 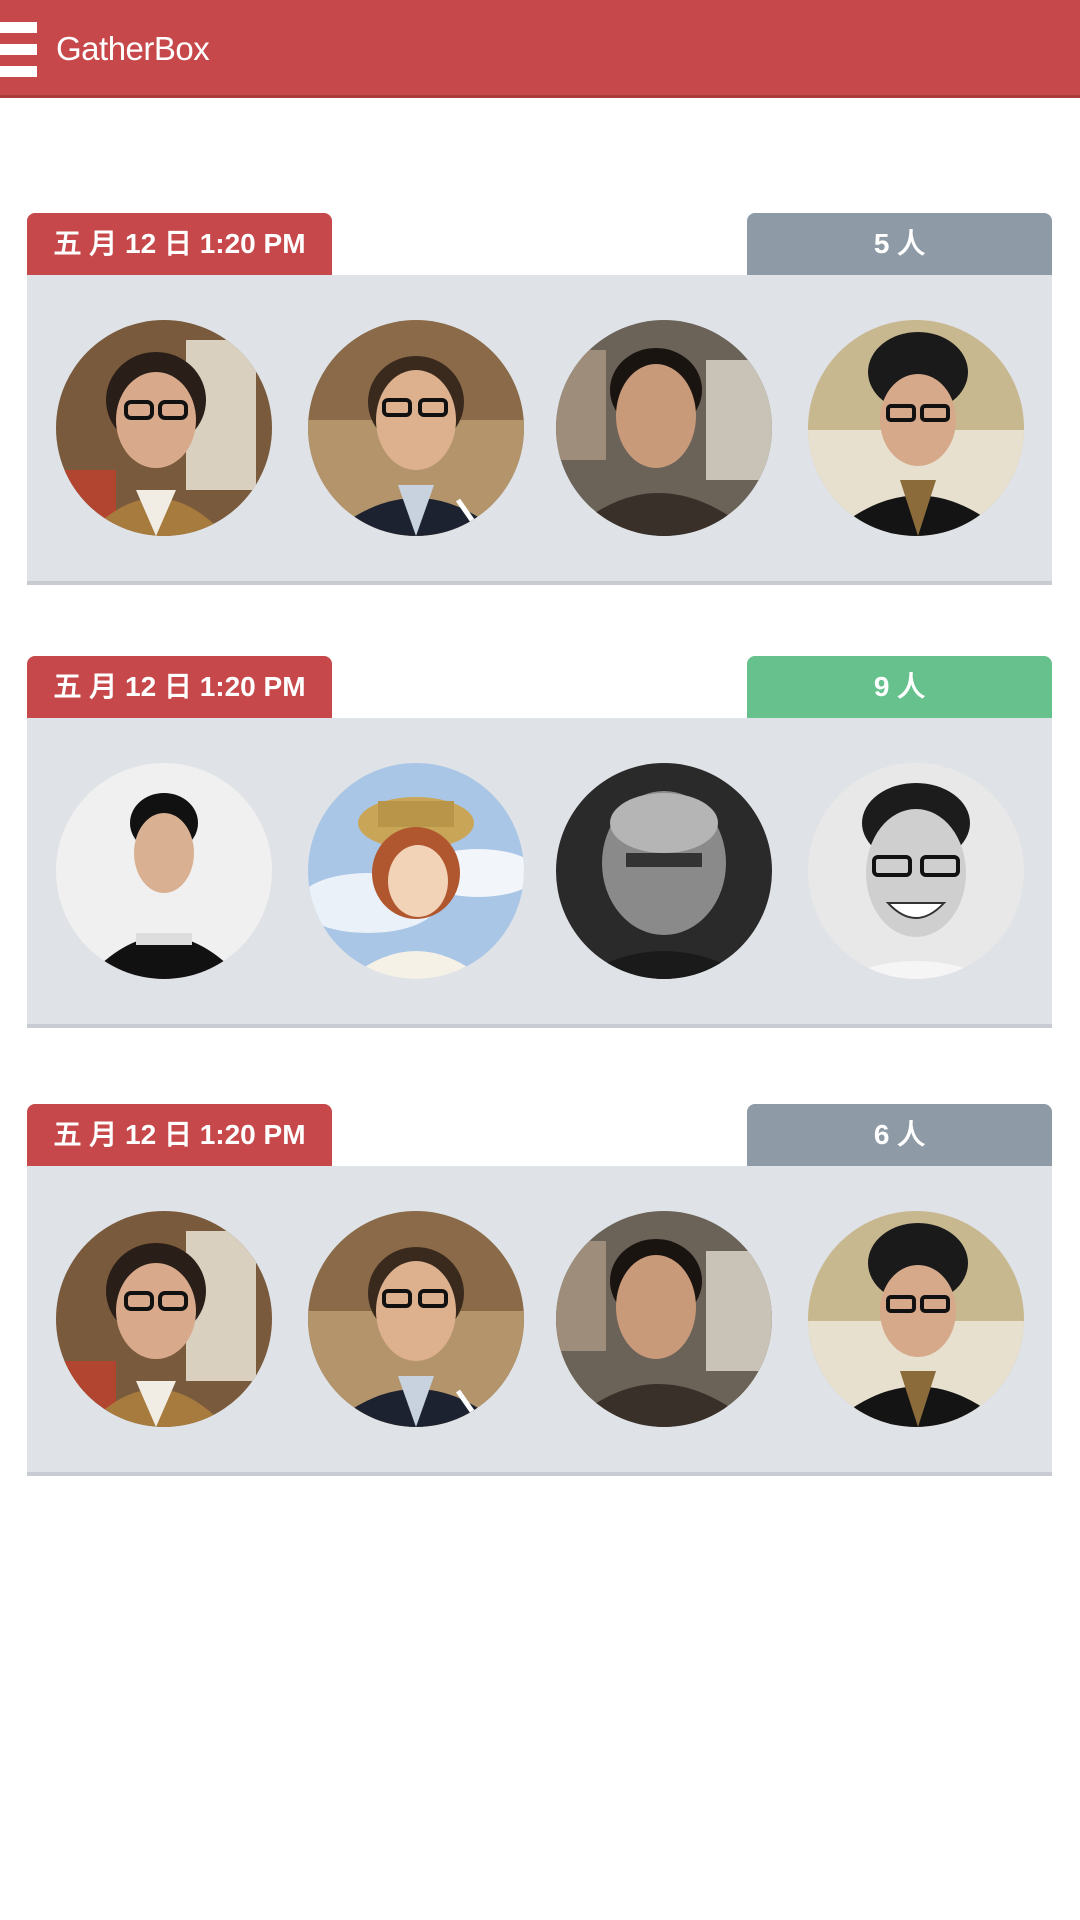 What do you see at coordinates (18, 49) in the screenshot?
I see `hamburger-menu-icon` at bounding box center [18, 49].